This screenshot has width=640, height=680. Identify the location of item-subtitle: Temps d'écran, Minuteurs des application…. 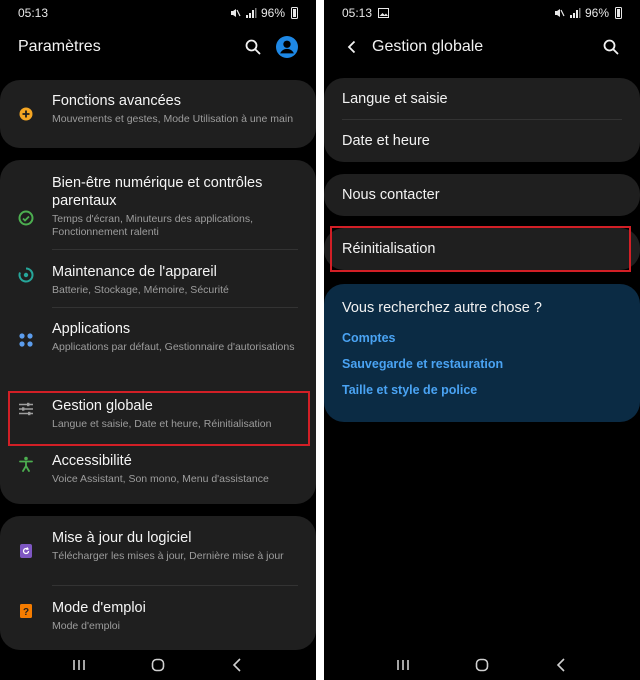
(153, 225).